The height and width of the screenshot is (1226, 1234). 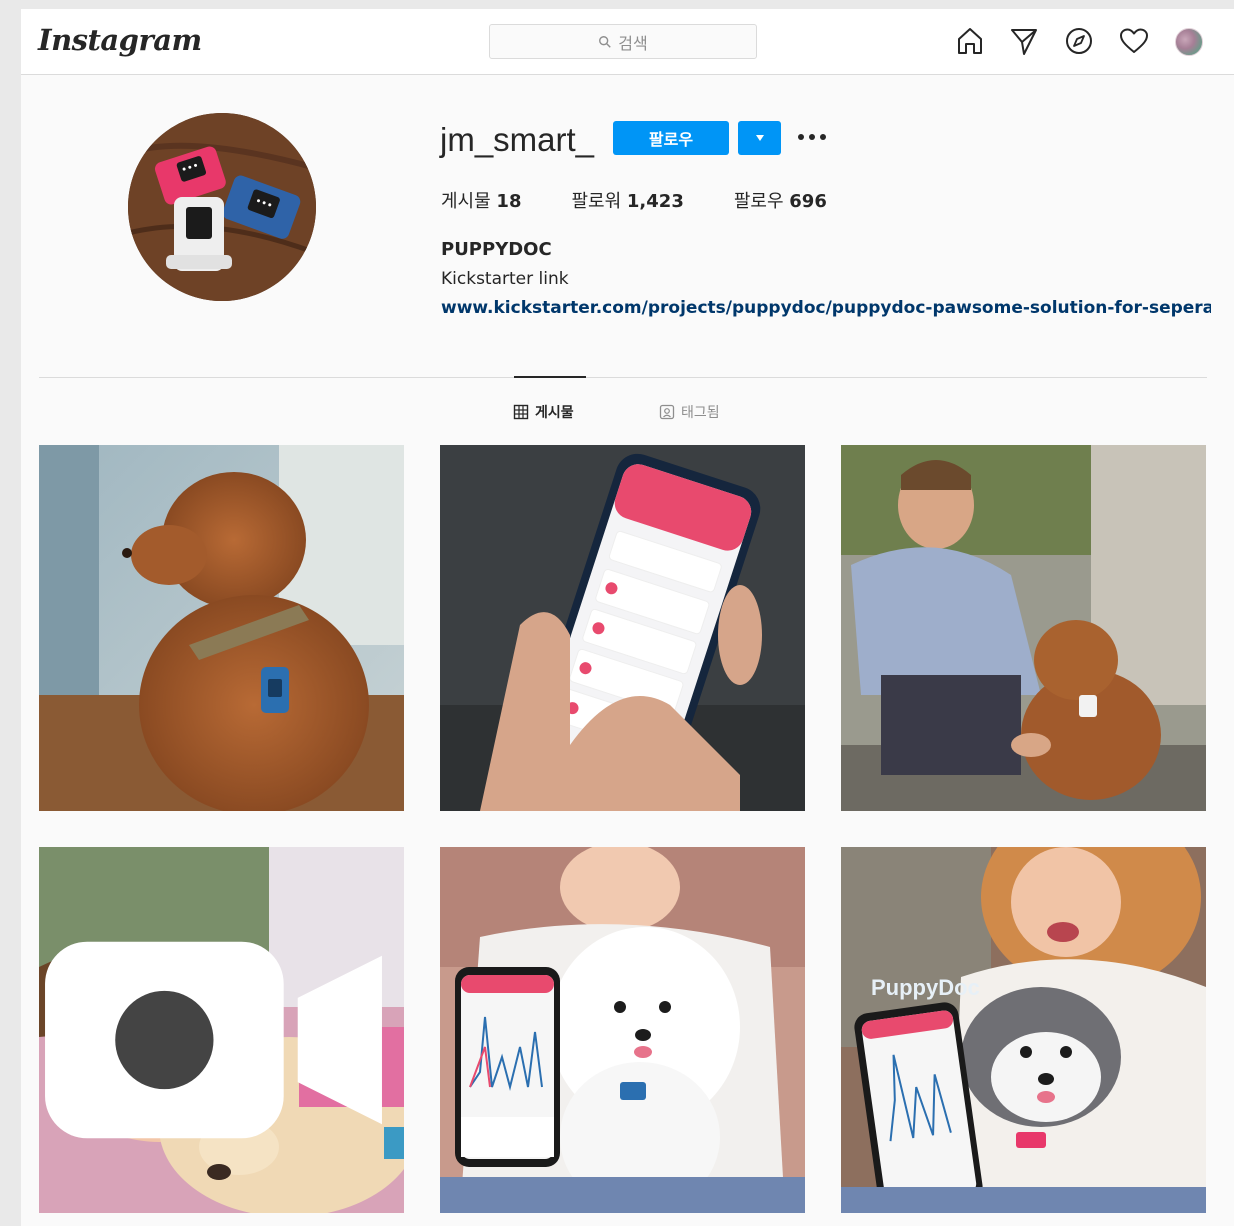 I want to click on post-image-man-poodle, so click(x=1023, y=628).